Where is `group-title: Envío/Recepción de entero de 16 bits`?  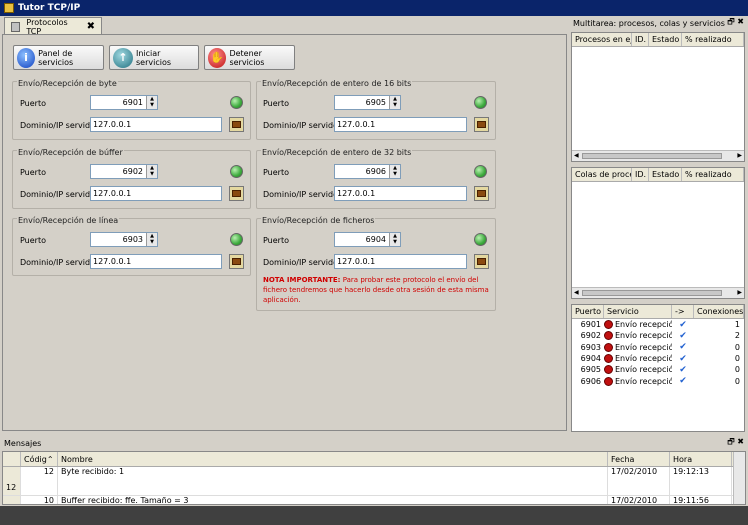 group-title: Envío/Recepción de entero de 16 bits is located at coordinates (337, 83).